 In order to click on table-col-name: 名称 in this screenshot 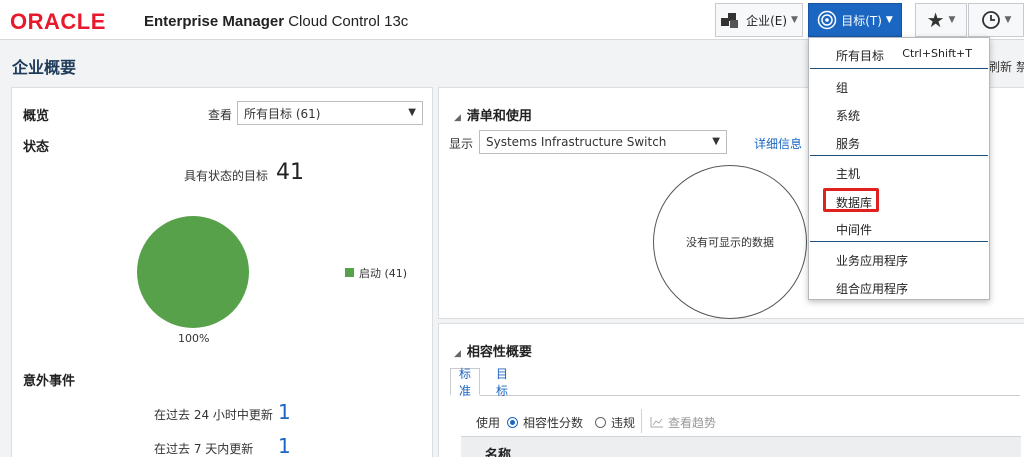, I will do `click(498, 450)`.